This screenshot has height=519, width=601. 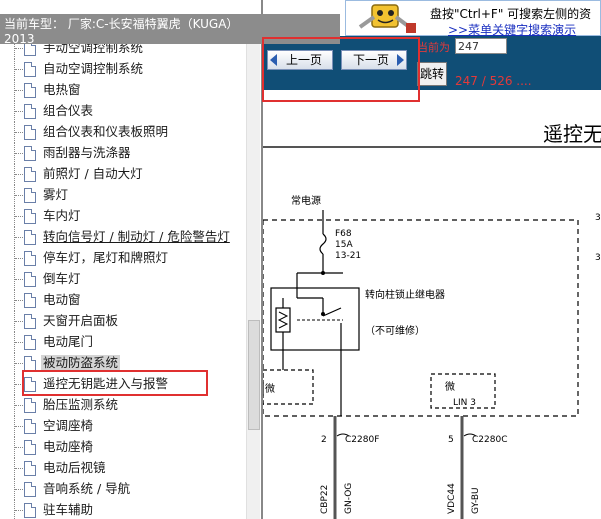 I want to click on tree-item-label: 胎压监测系统, so click(x=81, y=404).